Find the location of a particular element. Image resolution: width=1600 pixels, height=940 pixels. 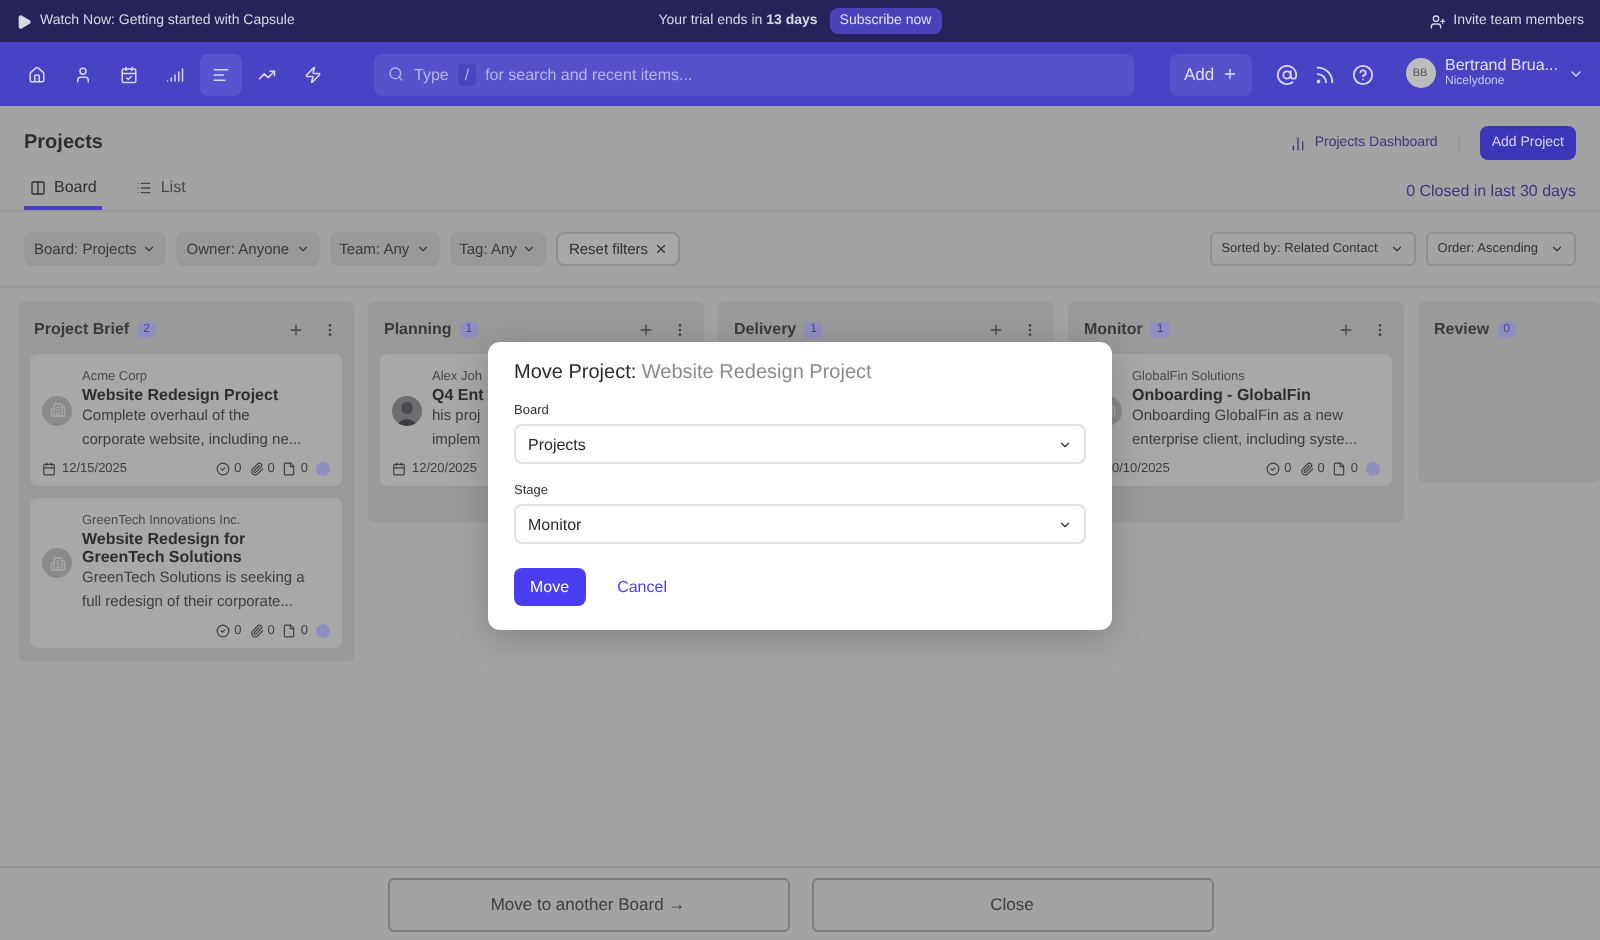

close-icon is located at coordinates (661, 249).